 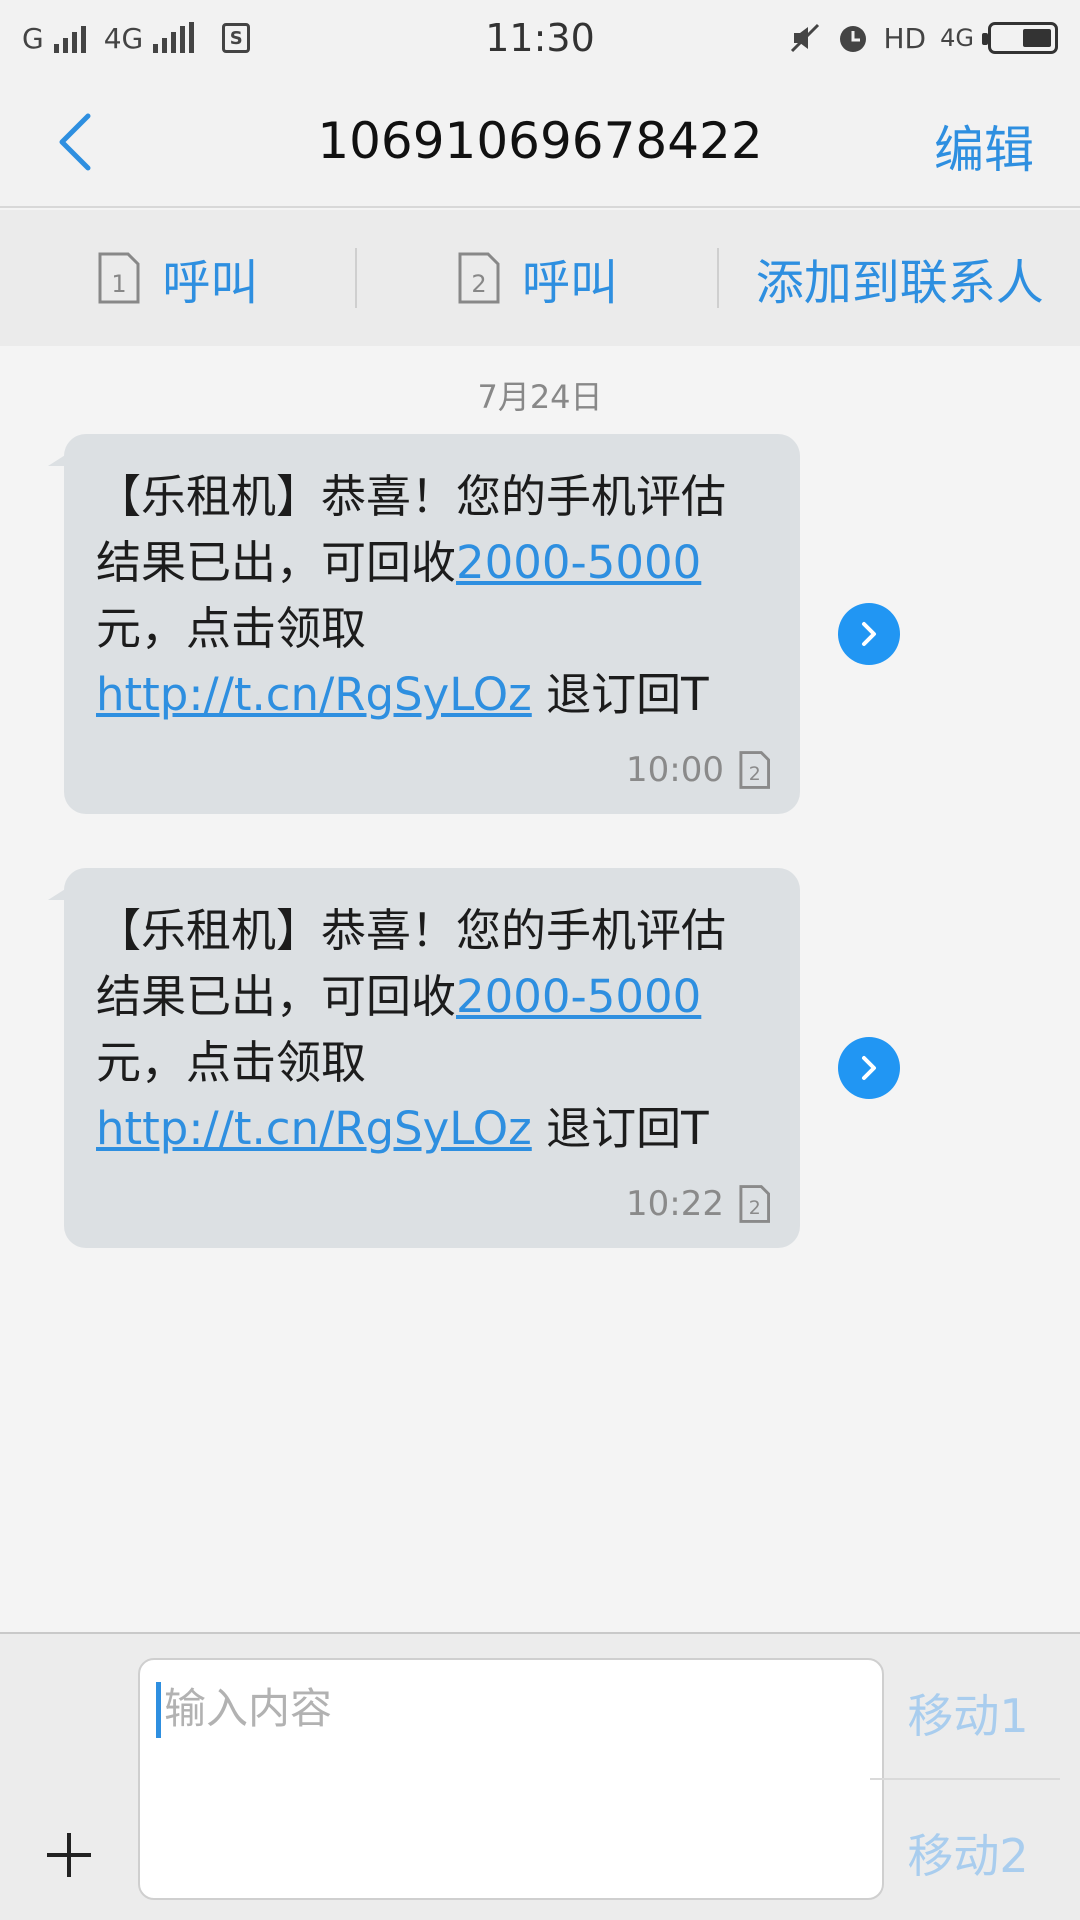 I want to click on send-divider, so click(x=965, y=1779).